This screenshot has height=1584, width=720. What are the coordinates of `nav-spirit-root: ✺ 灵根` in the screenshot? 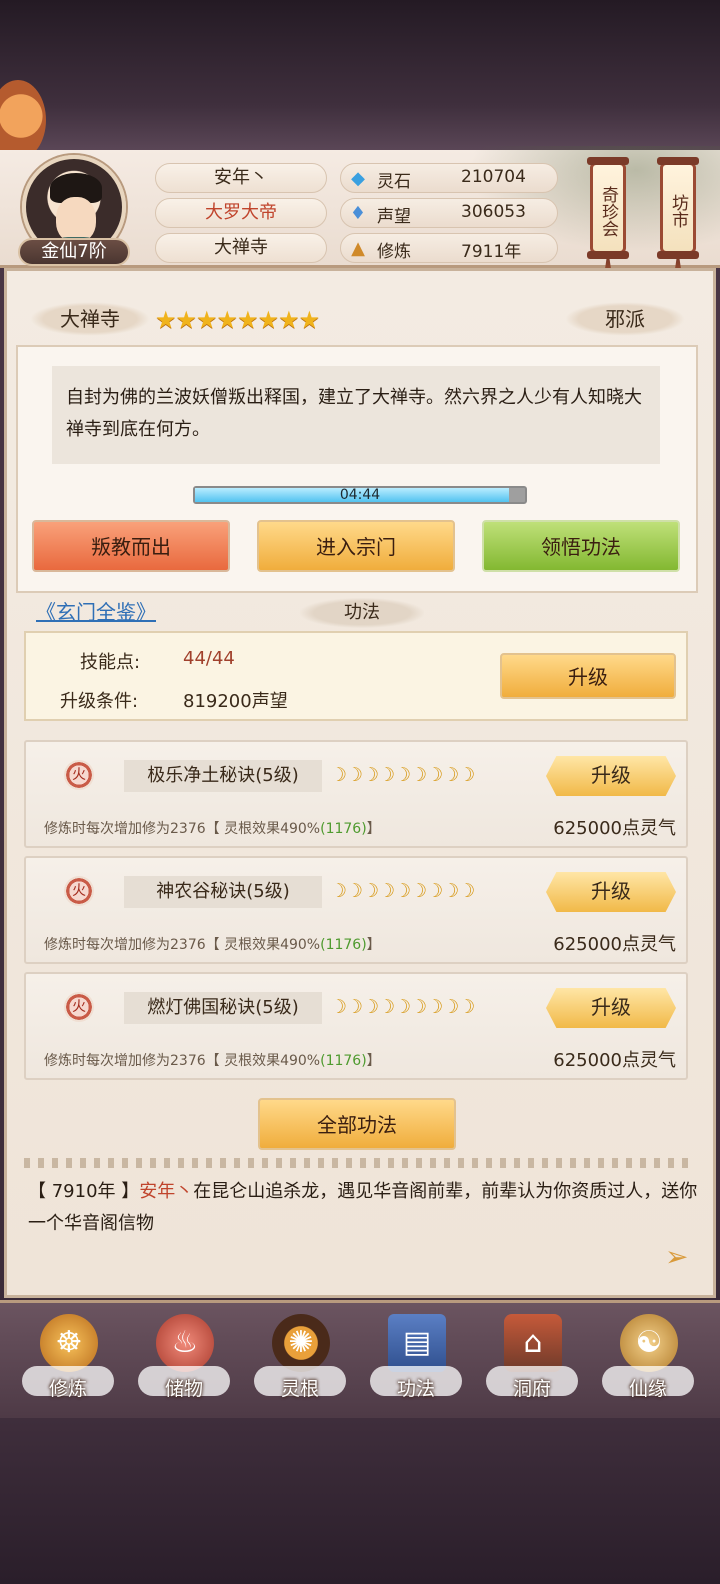 It's located at (300, 1362).